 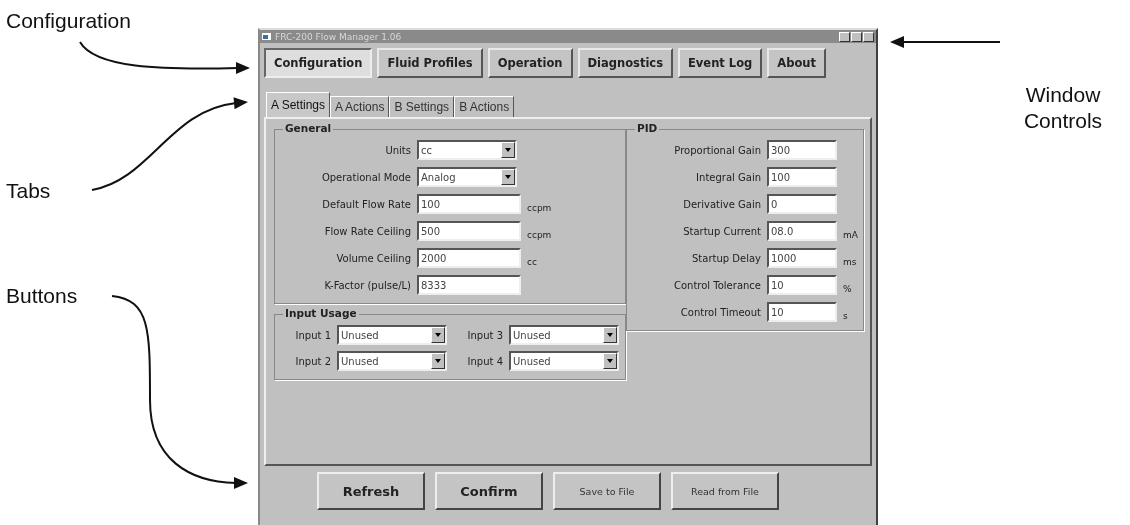 What do you see at coordinates (371, 491) in the screenshot?
I see `action-button: Refresh` at bounding box center [371, 491].